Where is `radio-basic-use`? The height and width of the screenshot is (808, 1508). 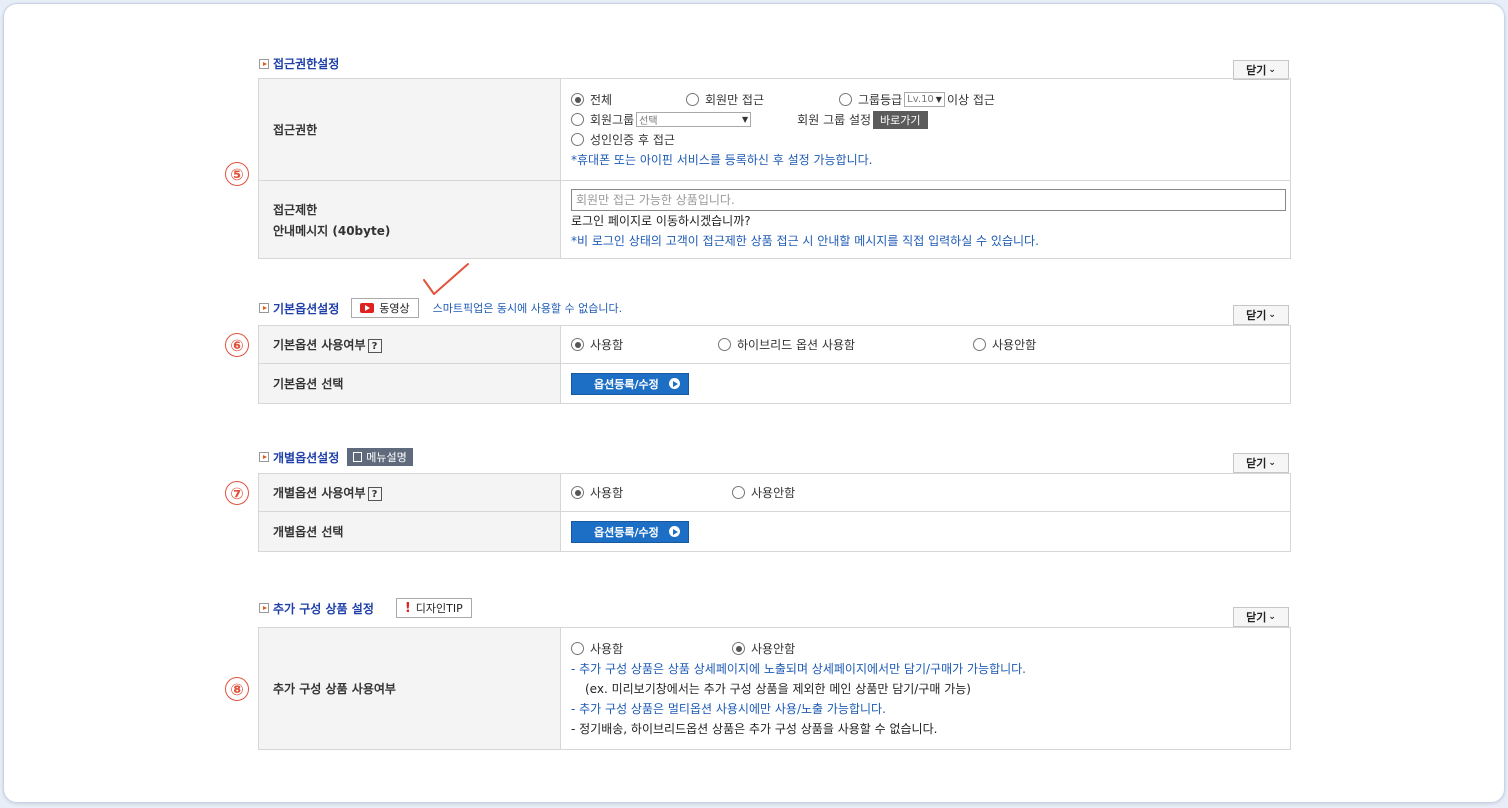 radio-basic-use is located at coordinates (577, 344).